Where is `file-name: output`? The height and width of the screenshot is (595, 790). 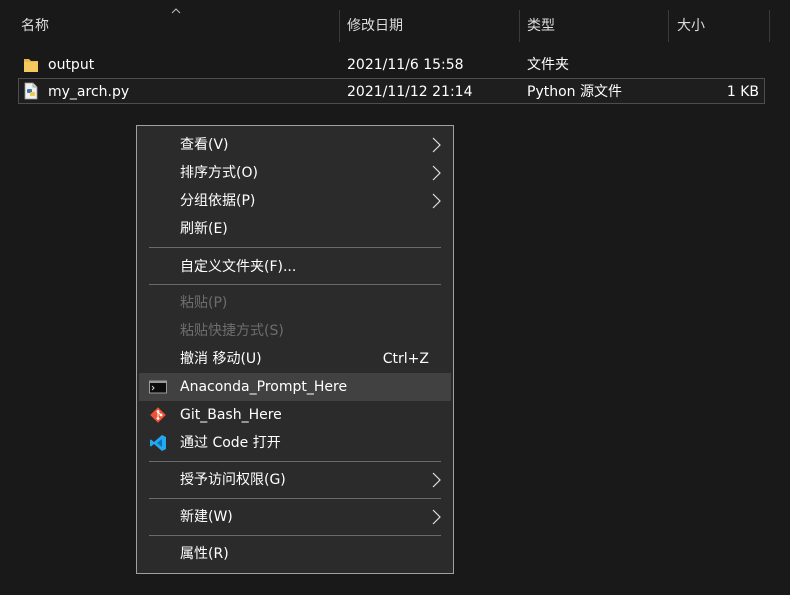
file-name: output is located at coordinates (71, 65).